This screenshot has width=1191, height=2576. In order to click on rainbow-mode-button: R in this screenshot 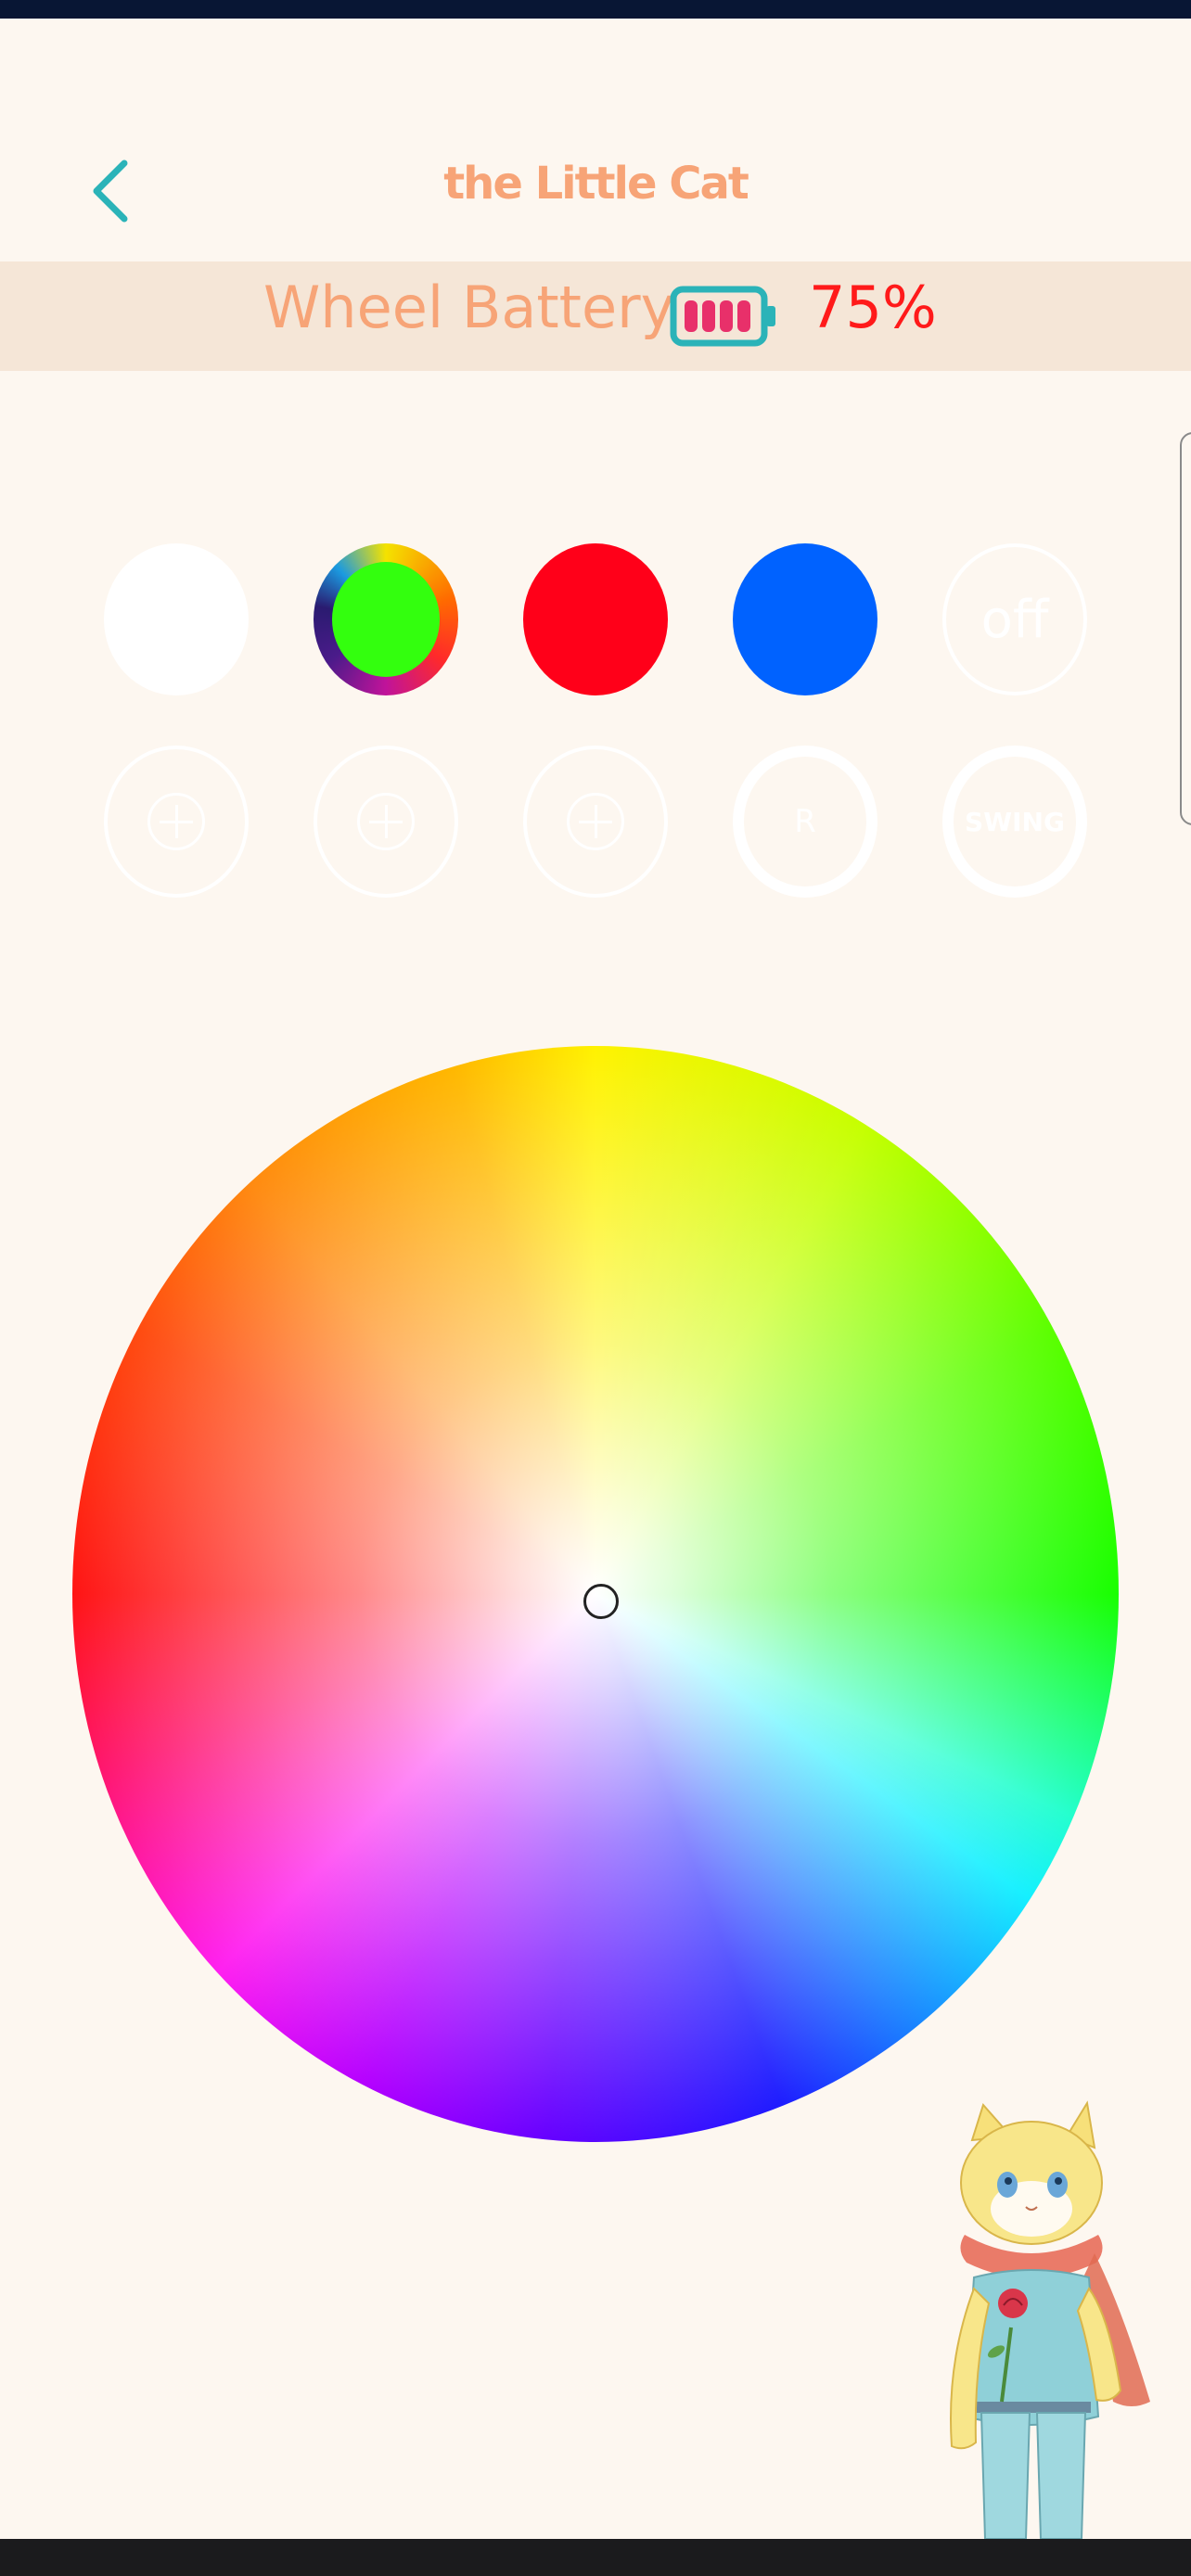, I will do `click(805, 822)`.